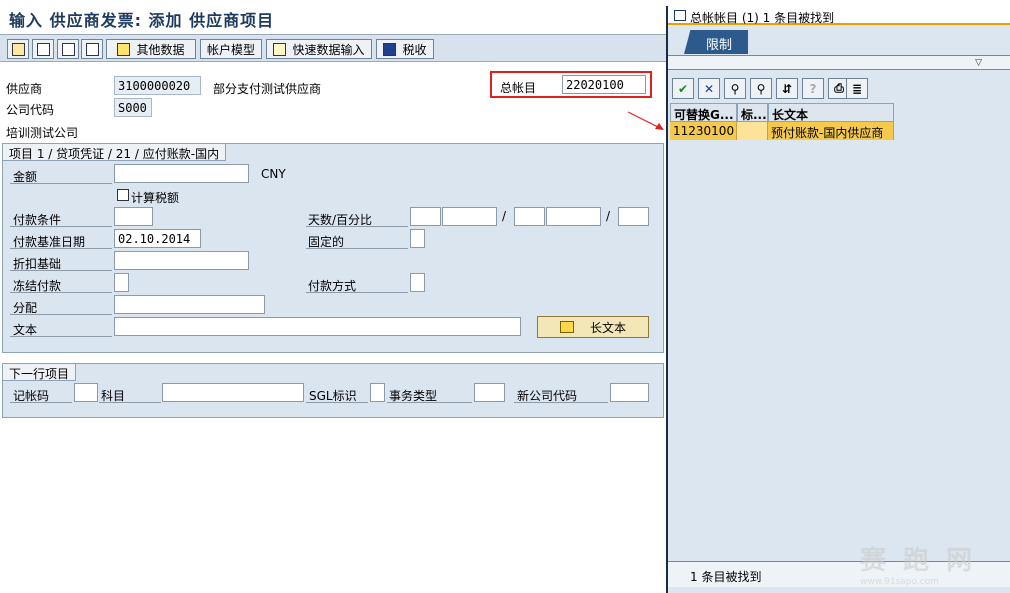 The height and width of the screenshot is (593, 1010). What do you see at coordinates (978, 63) in the screenshot?
I see `expand-triangle-icon: ▽` at bounding box center [978, 63].